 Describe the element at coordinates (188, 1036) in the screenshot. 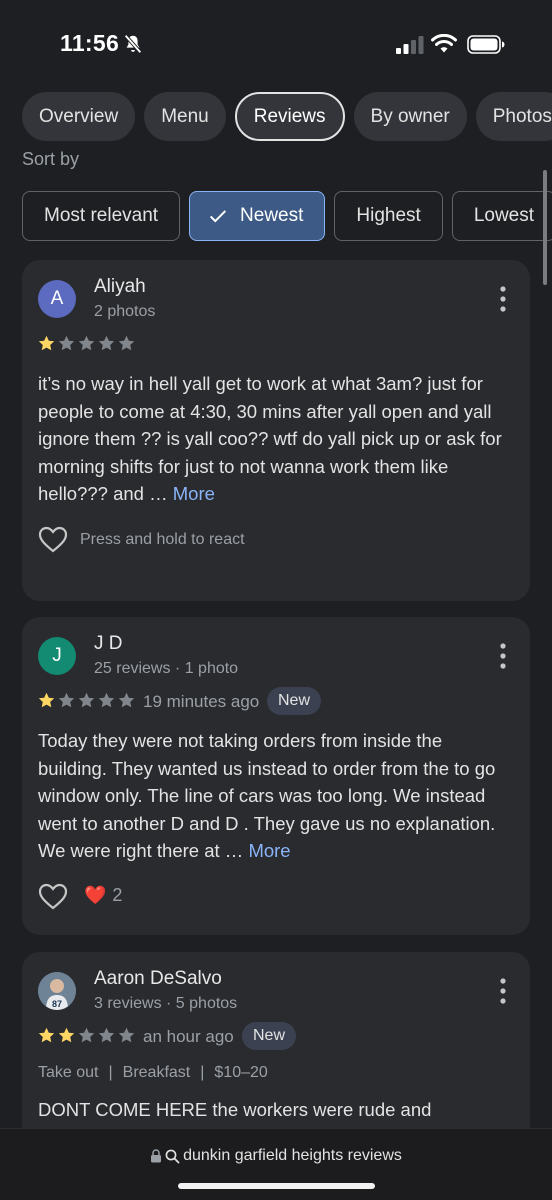

I see `review-time: an hour ago` at that location.